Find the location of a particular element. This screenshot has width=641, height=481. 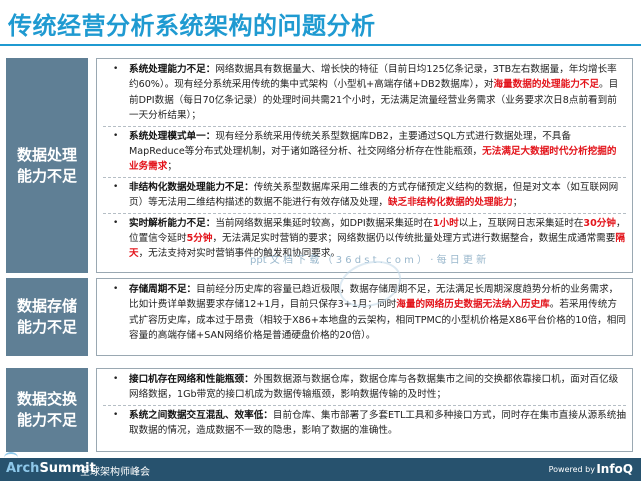

section-label-text: 数据存储能力不足 is located at coordinates (46, 316).